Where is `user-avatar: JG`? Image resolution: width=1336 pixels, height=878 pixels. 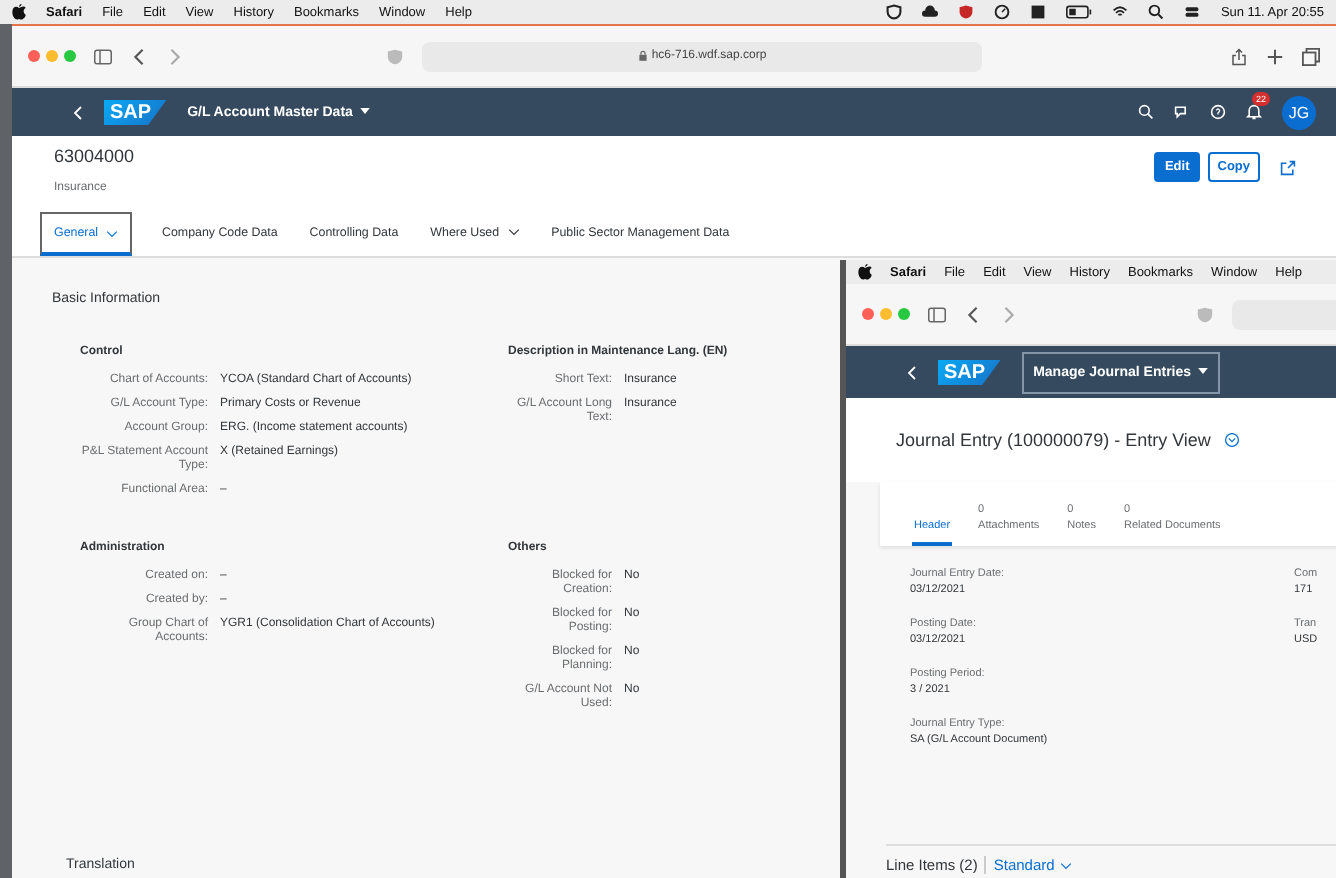
user-avatar: JG is located at coordinates (1299, 112).